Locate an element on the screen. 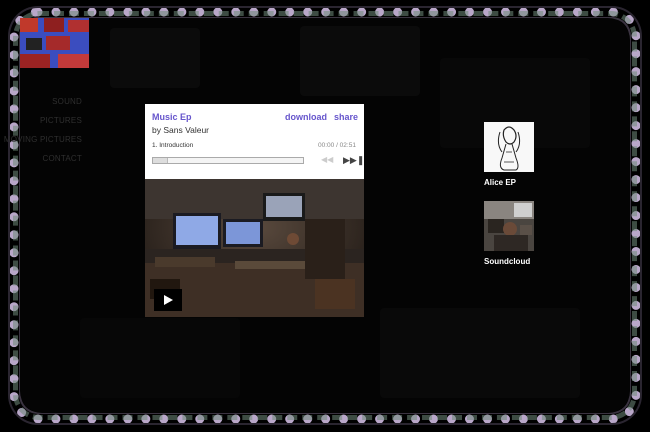 Image resolution: width=650 pixels, height=432 pixels. main-nav: SOUND PICTURES MOVING PICTURES CONTACT is located at coordinates (41, 134).